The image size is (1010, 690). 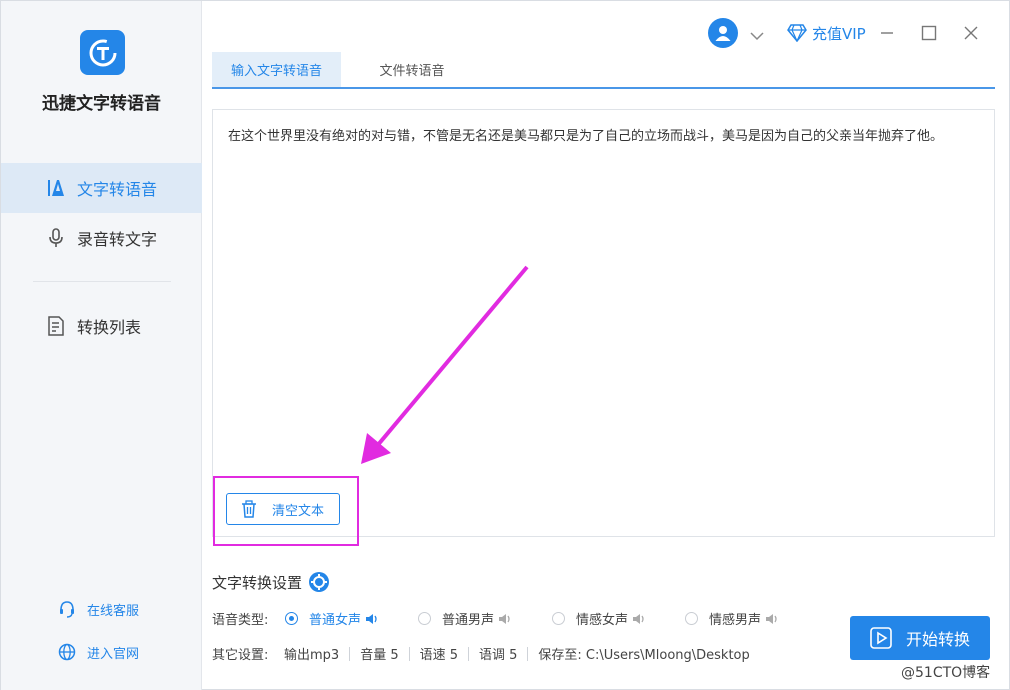 I want to click on official-site-link: 进入官网, so click(x=98, y=652).